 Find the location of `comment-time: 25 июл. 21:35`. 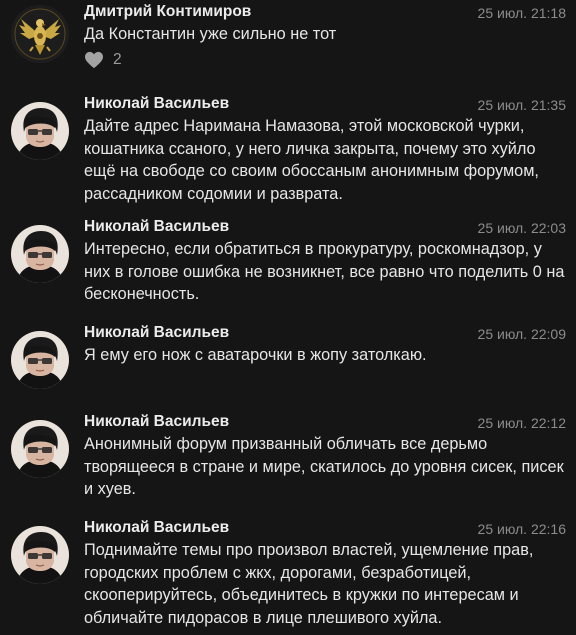

comment-time: 25 июл. 21:35 is located at coordinates (521, 105).